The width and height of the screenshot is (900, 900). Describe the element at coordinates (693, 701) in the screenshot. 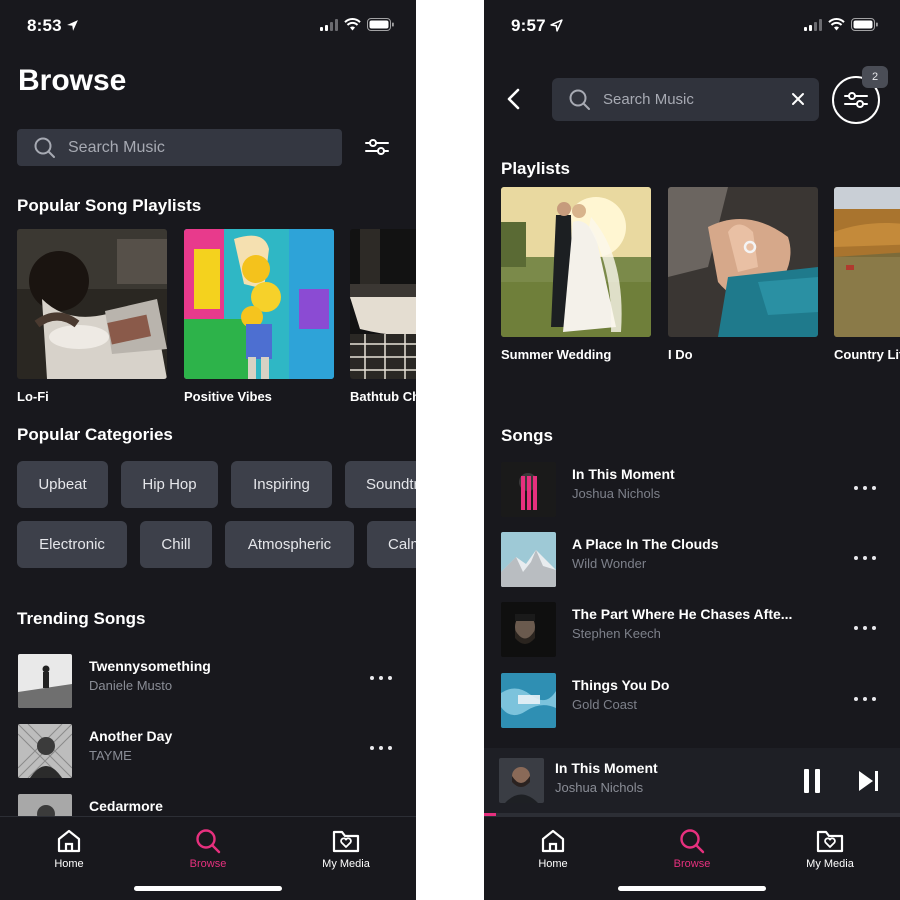

I see `song-row: Things You Do Gold Coast` at that location.